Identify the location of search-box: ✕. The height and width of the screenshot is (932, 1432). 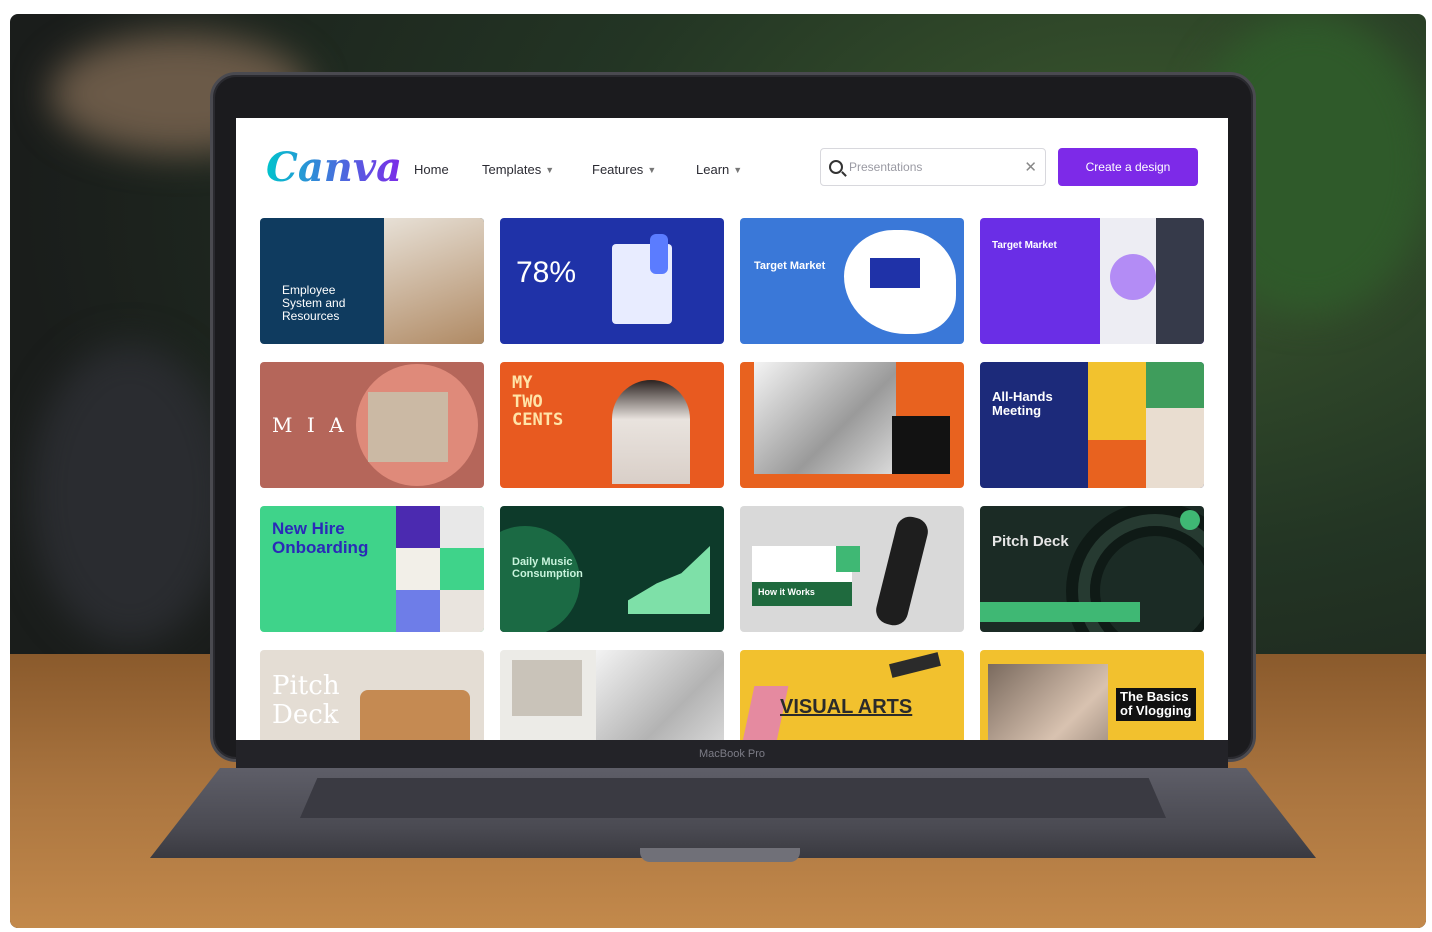
(933, 167).